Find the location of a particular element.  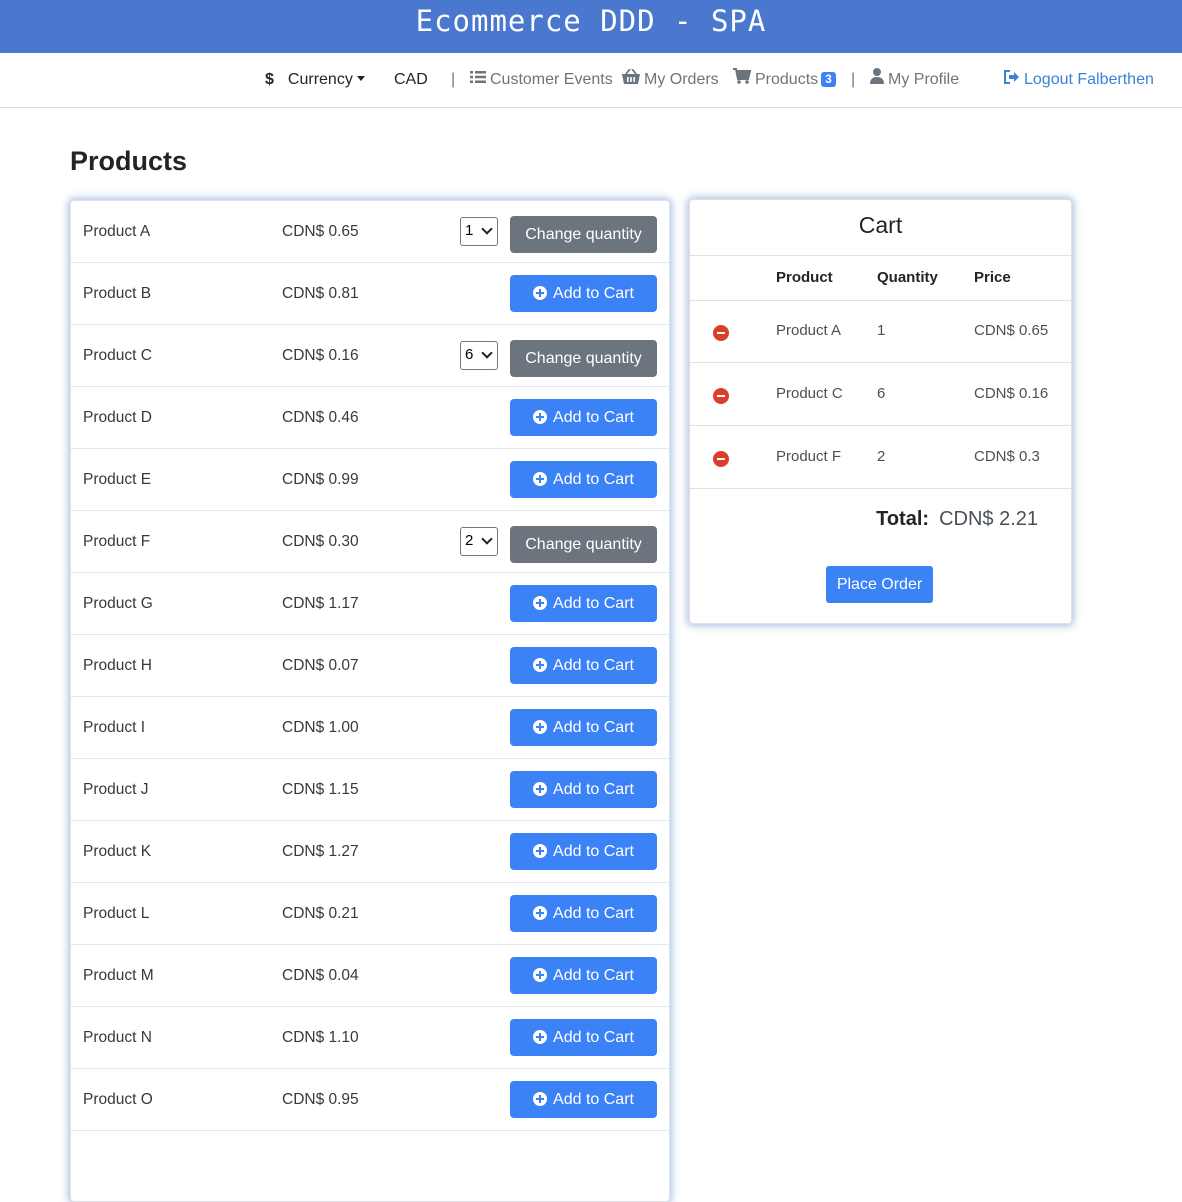

product-row: Product C CDN$ 0.16 6 Change quantity is located at coordinates (370, 356).